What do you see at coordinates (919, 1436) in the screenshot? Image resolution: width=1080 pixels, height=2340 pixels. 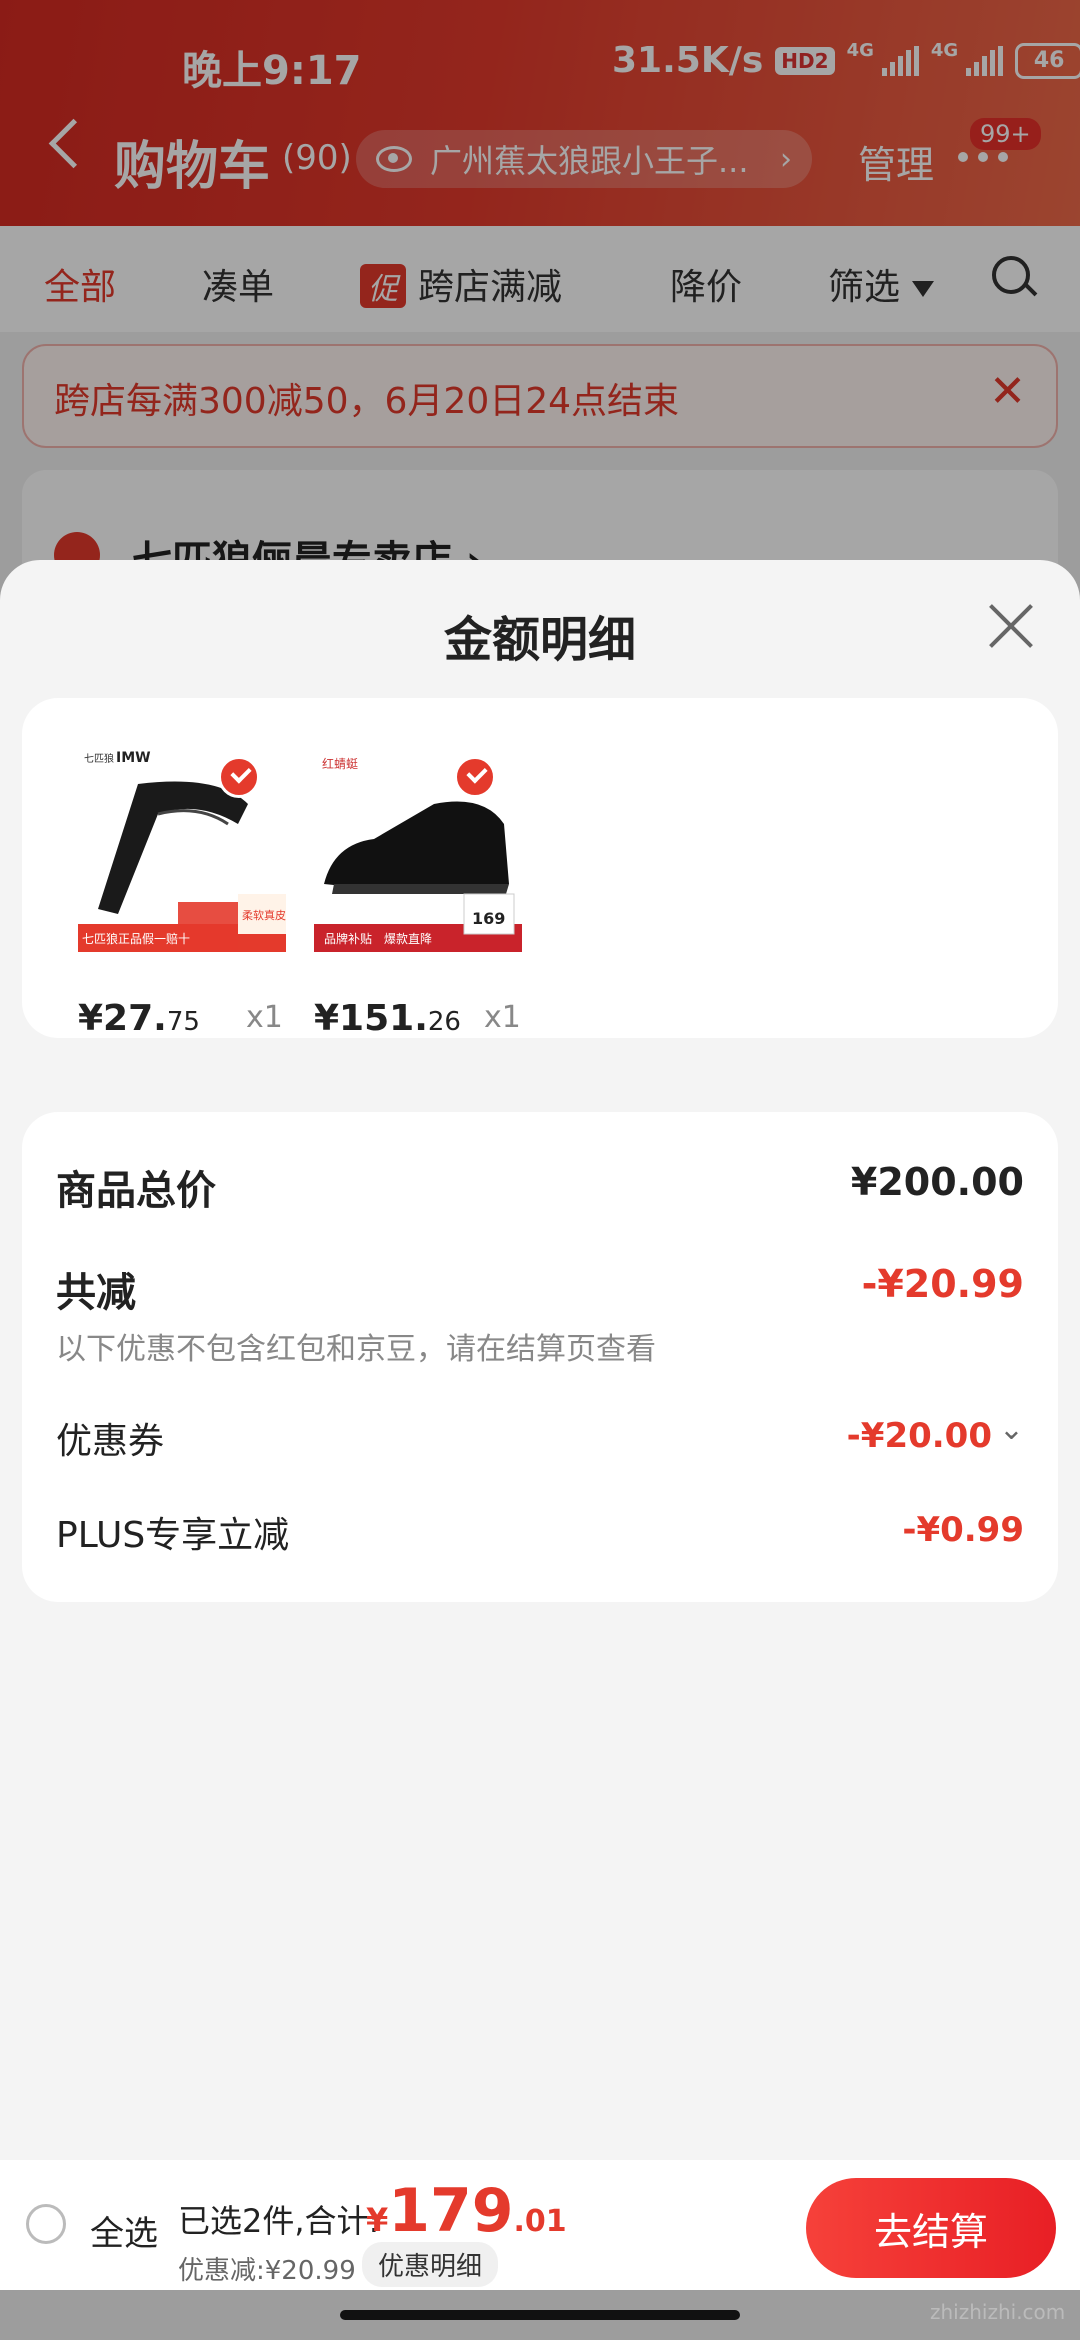 I see `coupon-value: -¥20.00` at bounding box center [919, 1436].